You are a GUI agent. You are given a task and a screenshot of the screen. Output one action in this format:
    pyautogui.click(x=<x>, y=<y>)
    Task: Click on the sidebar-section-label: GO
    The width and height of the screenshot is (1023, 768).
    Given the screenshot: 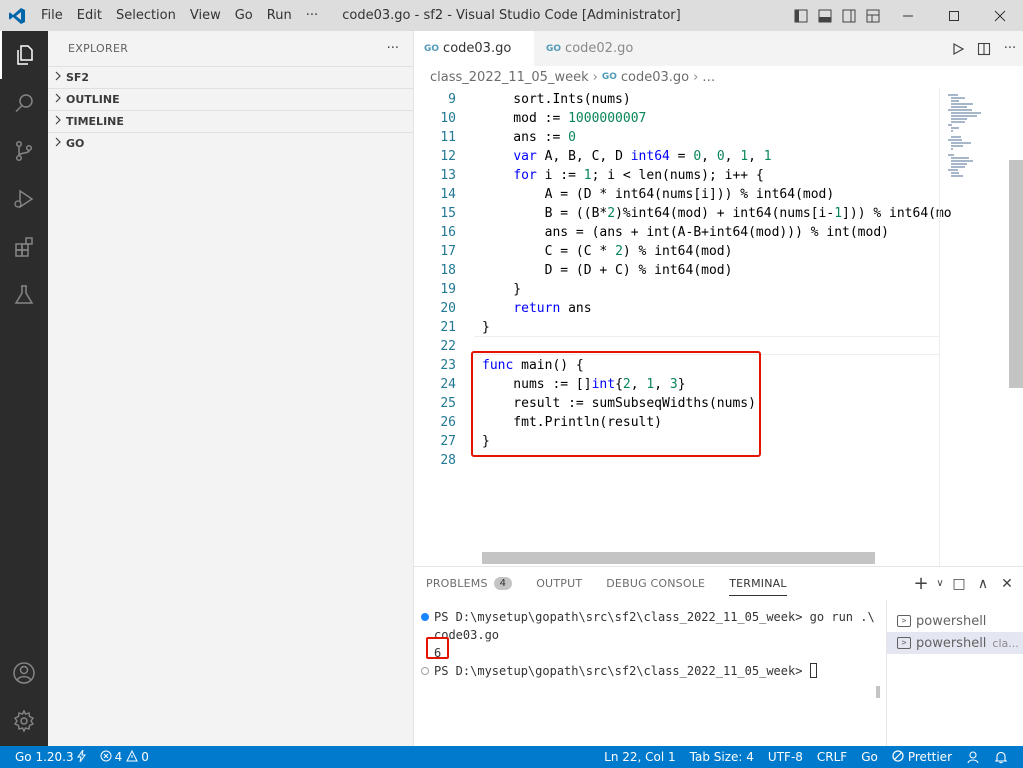 What is the action you would take?
    pyautogui.click(x=75, y=143)
    